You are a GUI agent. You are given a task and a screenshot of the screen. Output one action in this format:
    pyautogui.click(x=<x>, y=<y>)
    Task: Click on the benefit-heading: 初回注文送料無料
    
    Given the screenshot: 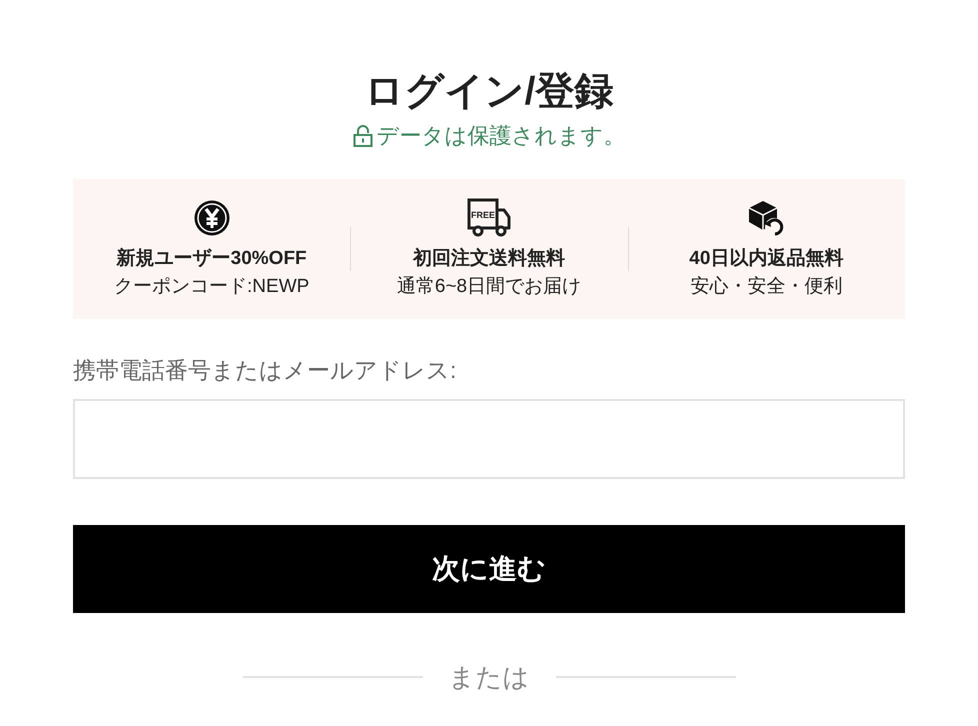 What is the action you would take?
    pyautogui.click(x=488, y=258)
    